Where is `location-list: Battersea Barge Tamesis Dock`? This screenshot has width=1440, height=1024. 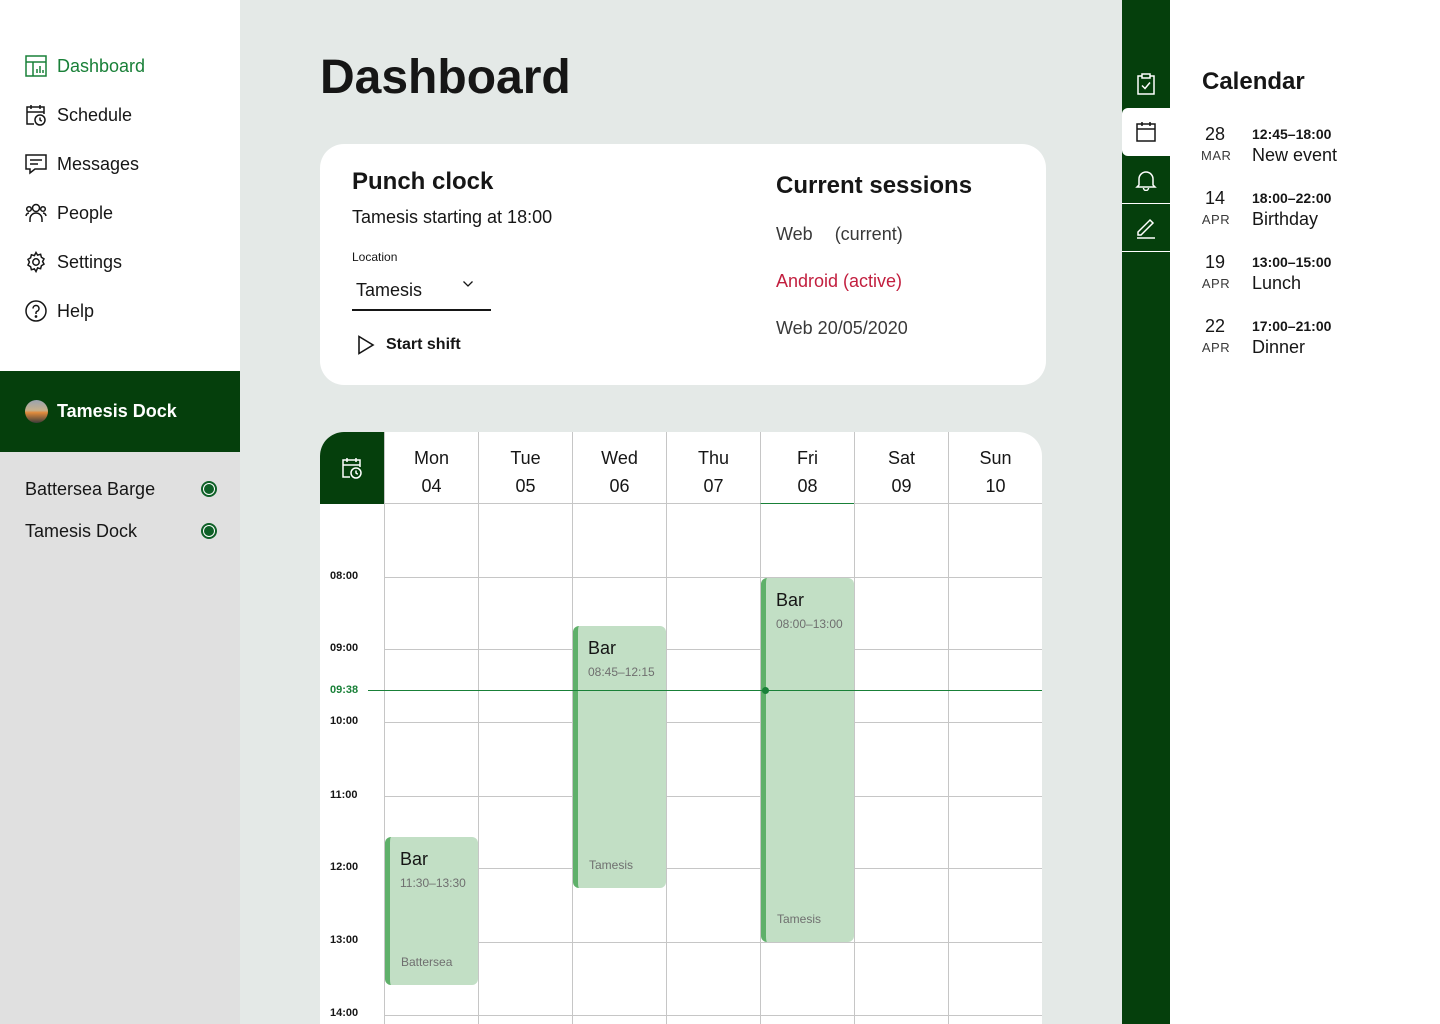 location-list: Battersea Barge Tamesis Dock is located at coordinates (121, 518).